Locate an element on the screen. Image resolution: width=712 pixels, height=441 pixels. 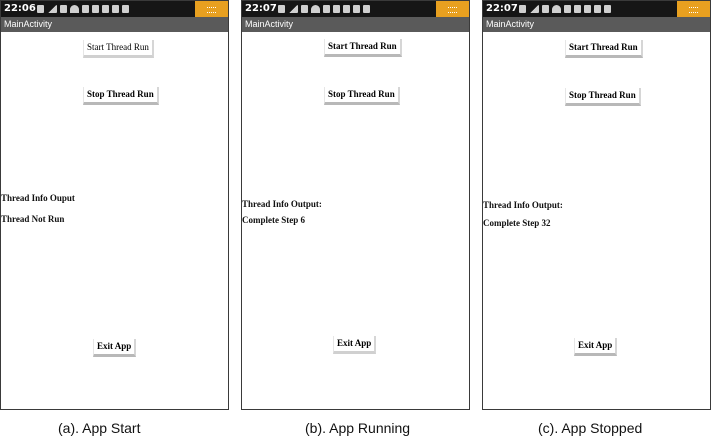
status-bar: 22:06 is located at coordinates (114, 9).